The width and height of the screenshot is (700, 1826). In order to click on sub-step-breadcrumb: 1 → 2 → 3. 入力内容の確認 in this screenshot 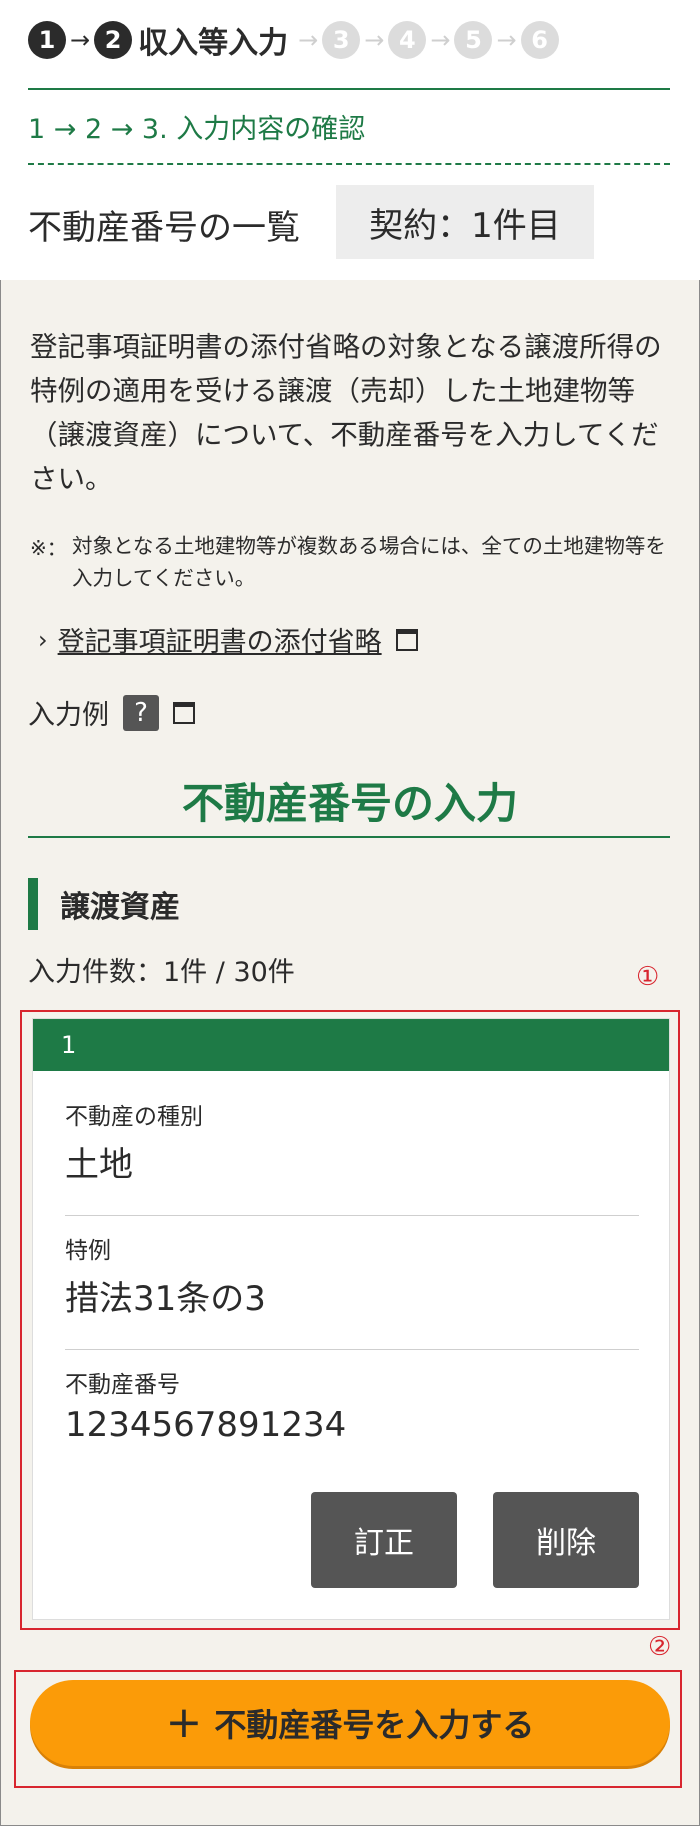, I will do `click(197, 129)`.